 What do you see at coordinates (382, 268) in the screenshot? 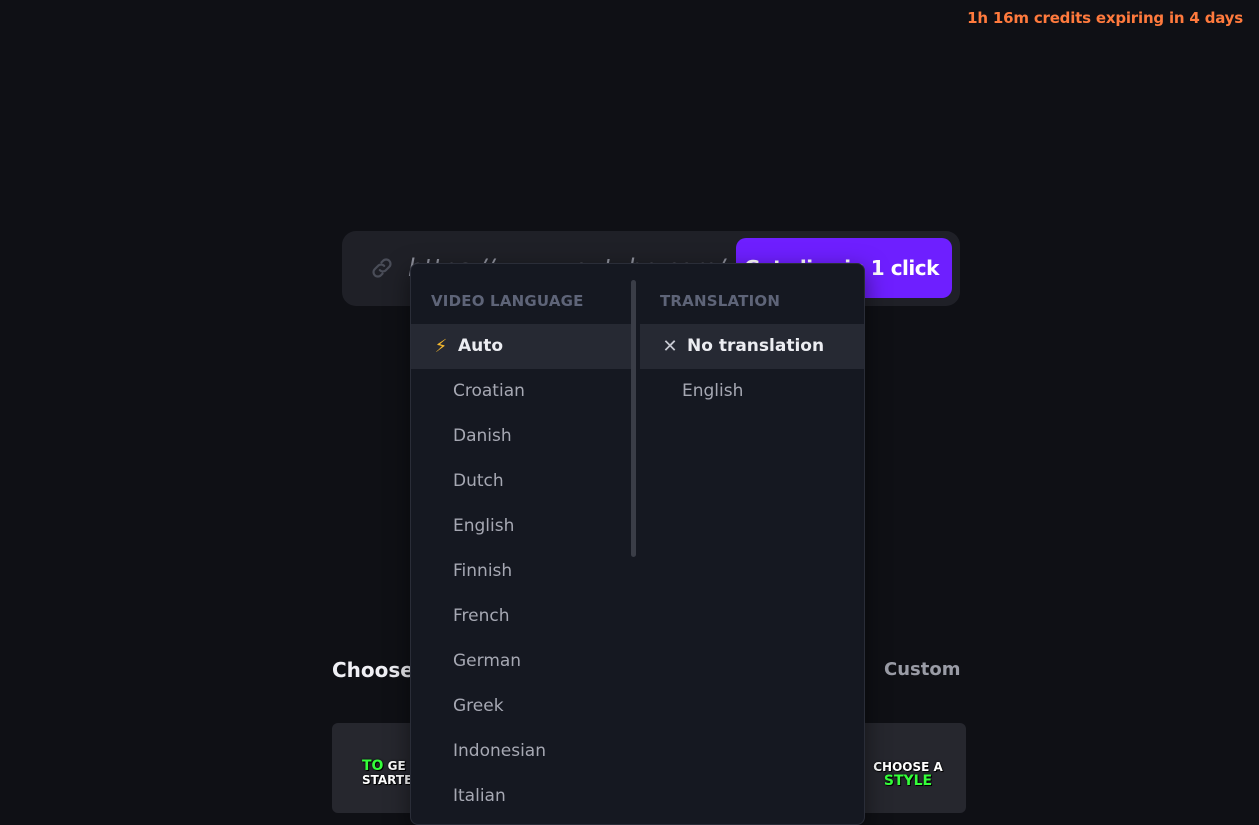
I see `link-icon` at bounding box center [382, 268].